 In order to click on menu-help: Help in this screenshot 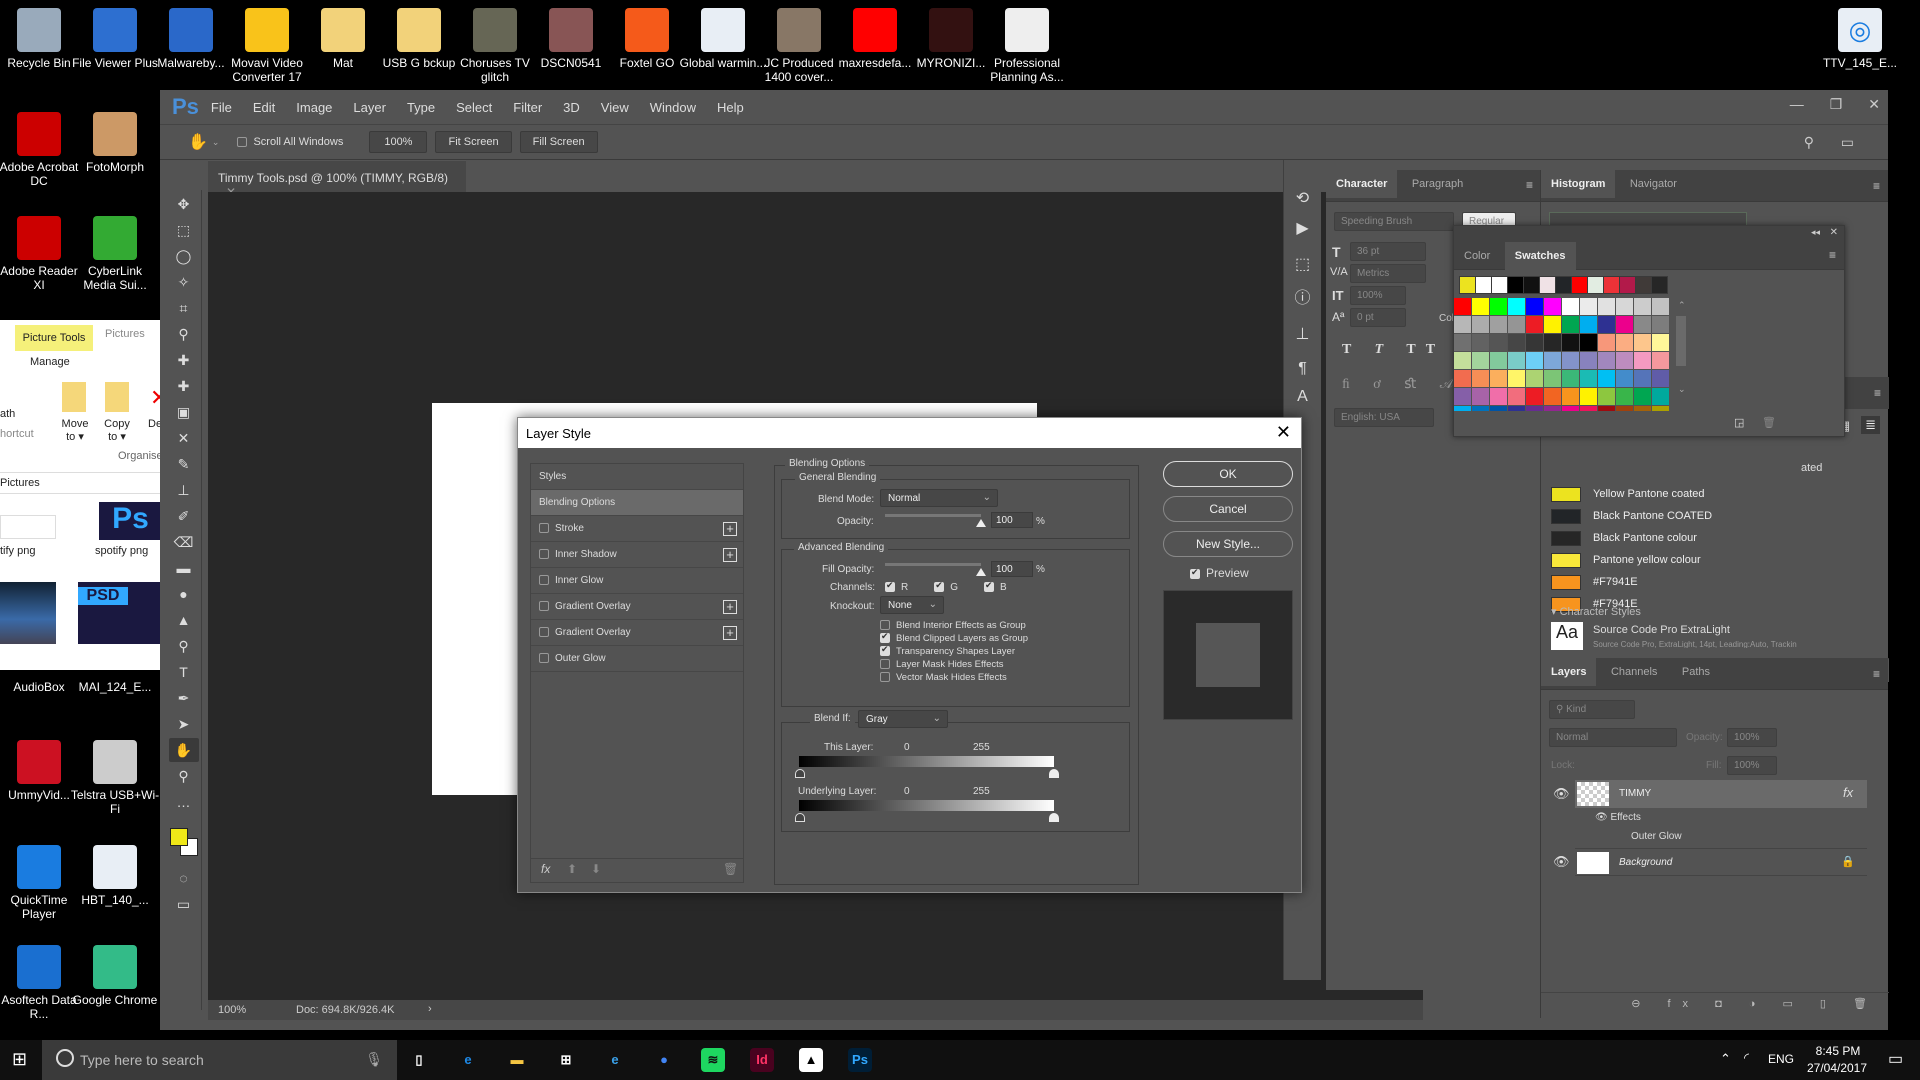, I will do `click(730, 107)`.